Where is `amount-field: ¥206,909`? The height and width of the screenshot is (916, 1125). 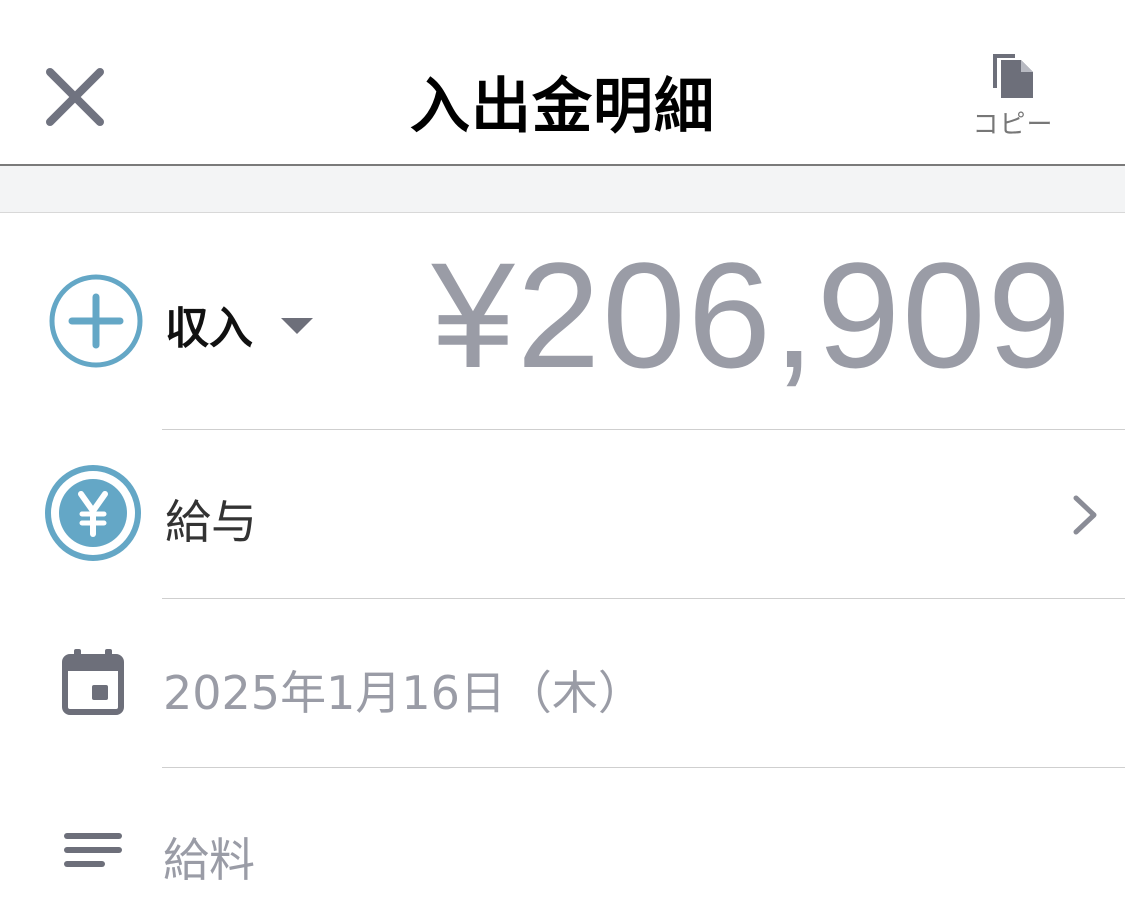 amount-field: ¥206,909 is located at coordinates (752, 315).